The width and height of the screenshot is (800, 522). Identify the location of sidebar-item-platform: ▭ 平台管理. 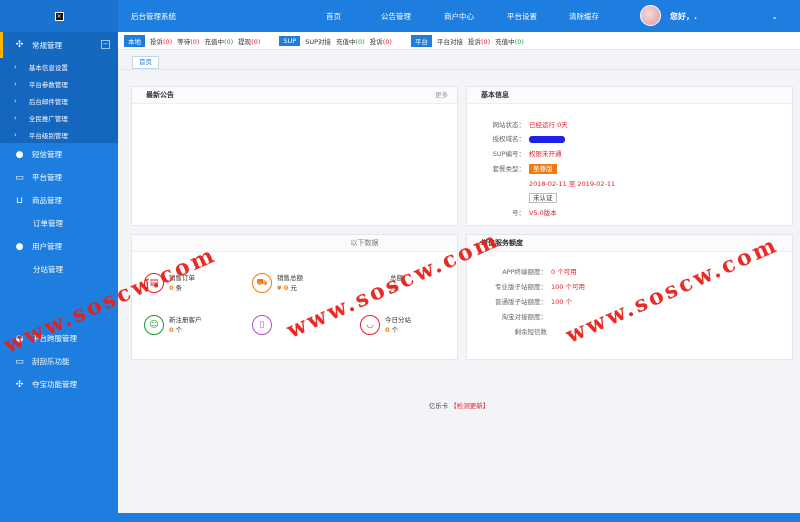
(59, 177).